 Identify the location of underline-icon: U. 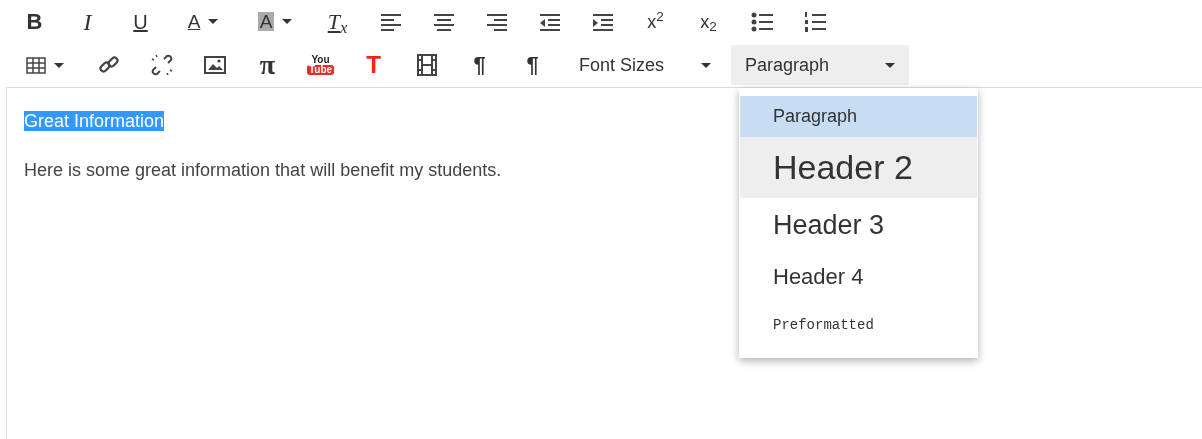
(140, 21).